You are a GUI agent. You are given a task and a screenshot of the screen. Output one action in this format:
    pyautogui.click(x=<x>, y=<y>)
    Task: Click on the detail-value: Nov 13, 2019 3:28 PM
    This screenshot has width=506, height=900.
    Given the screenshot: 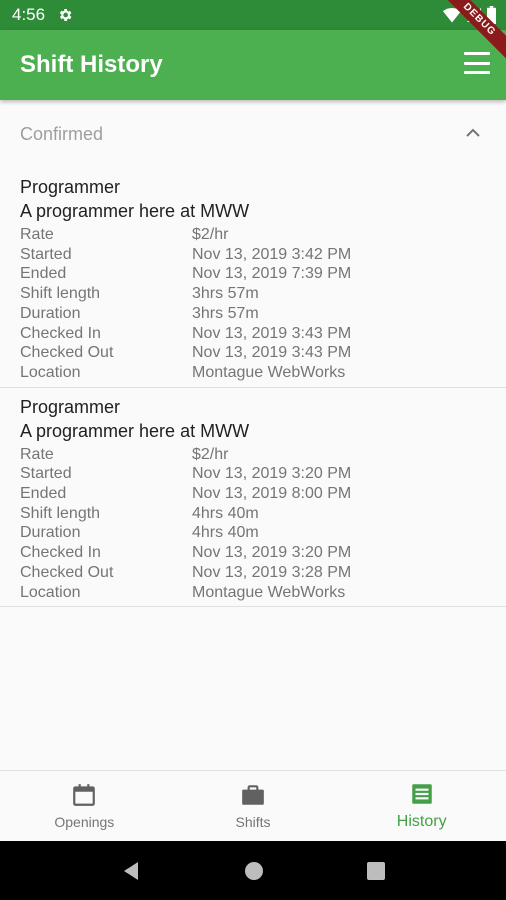 What is the action you would take?
    pyautogui.click(x=272, y=572)
    